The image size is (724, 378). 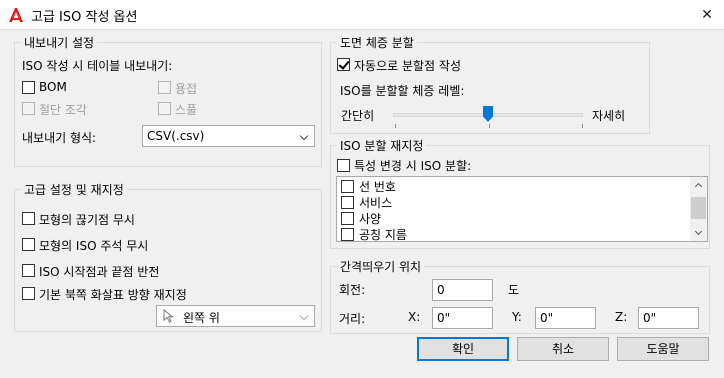 I want to click on cut-piece-checkbox, so click(x=28, y=108).